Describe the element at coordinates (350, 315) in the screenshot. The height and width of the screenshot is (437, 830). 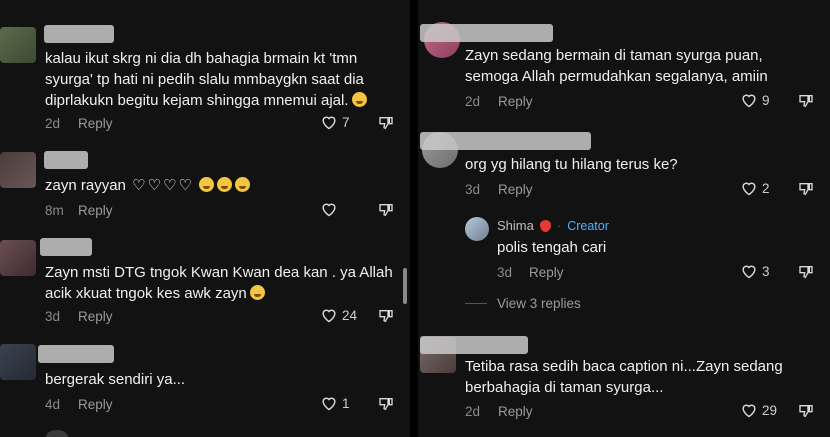
I see `like-count: 24` at that location.